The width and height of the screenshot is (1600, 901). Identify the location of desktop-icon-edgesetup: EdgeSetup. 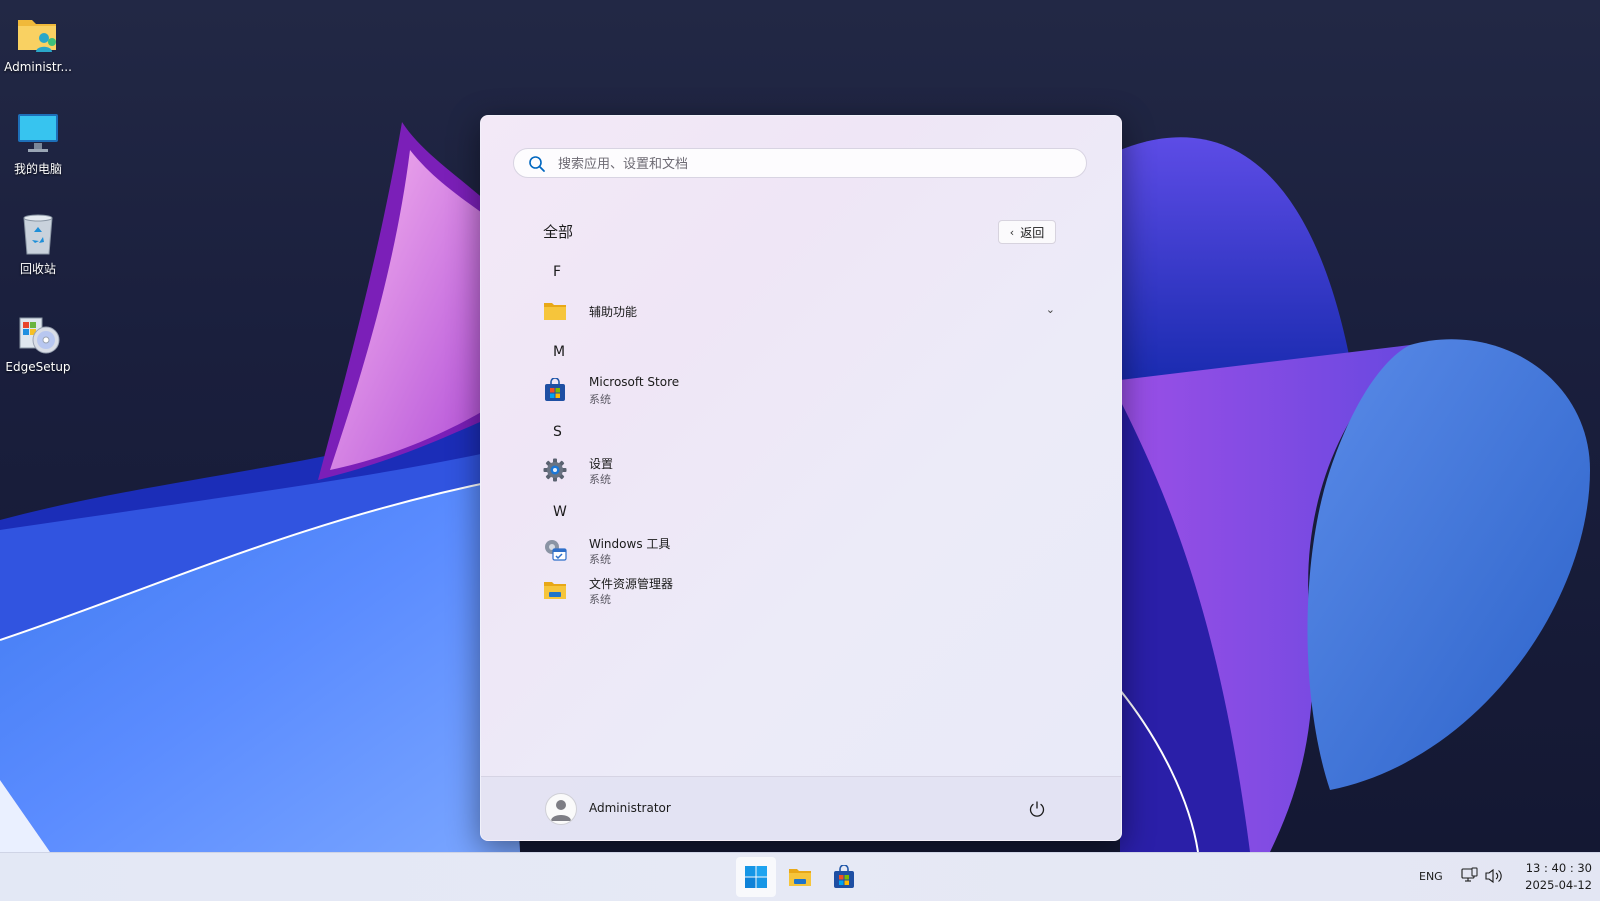
(38, 342).